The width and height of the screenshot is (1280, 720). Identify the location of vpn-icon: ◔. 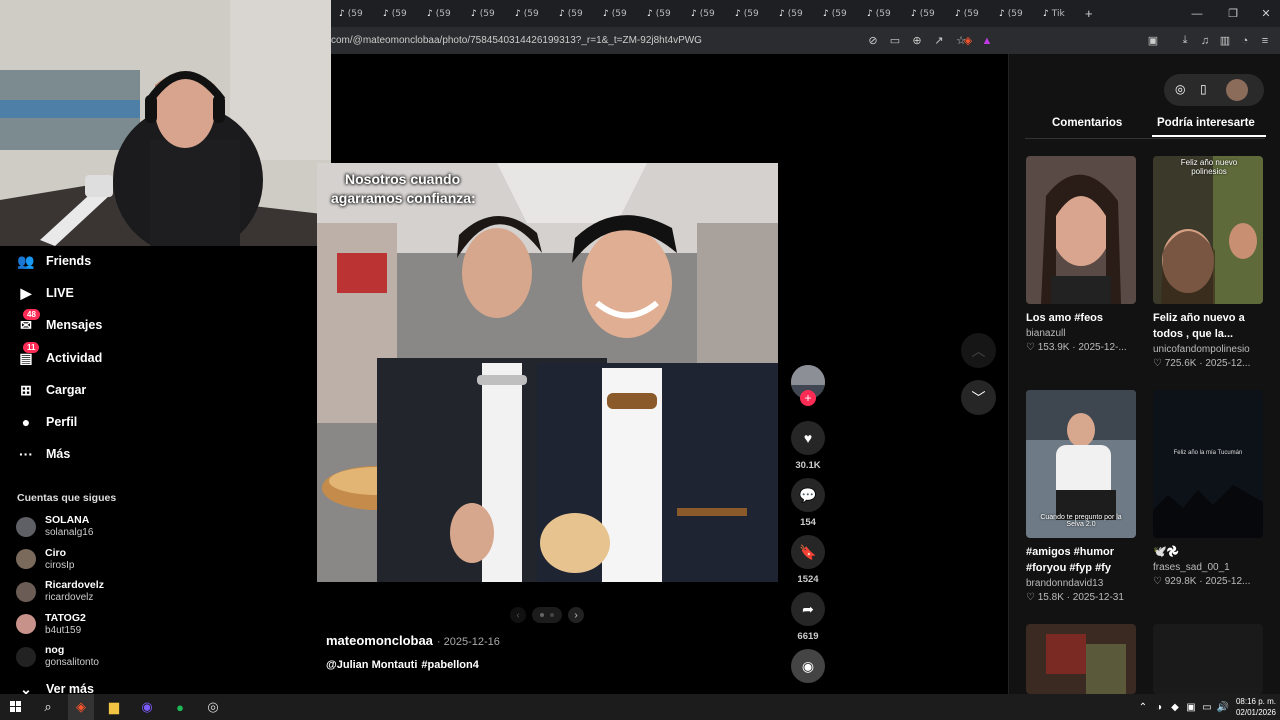
(1245, 40).